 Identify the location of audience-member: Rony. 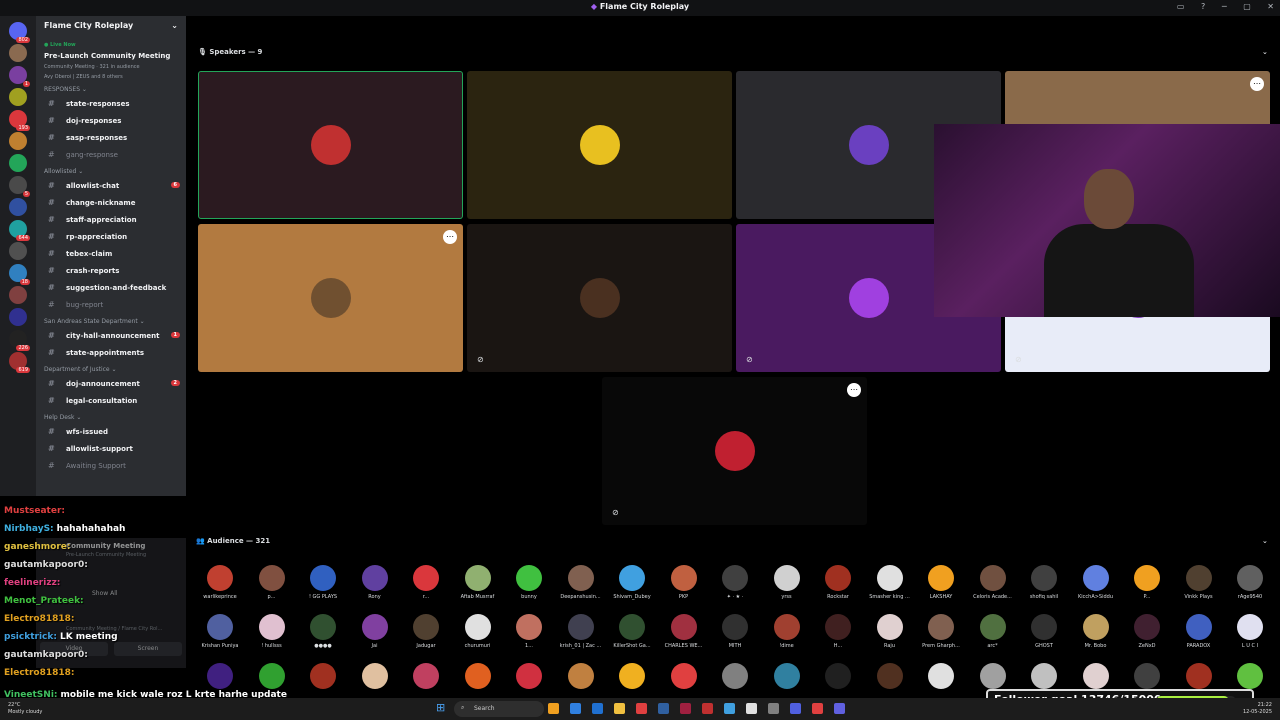
(375, 582).